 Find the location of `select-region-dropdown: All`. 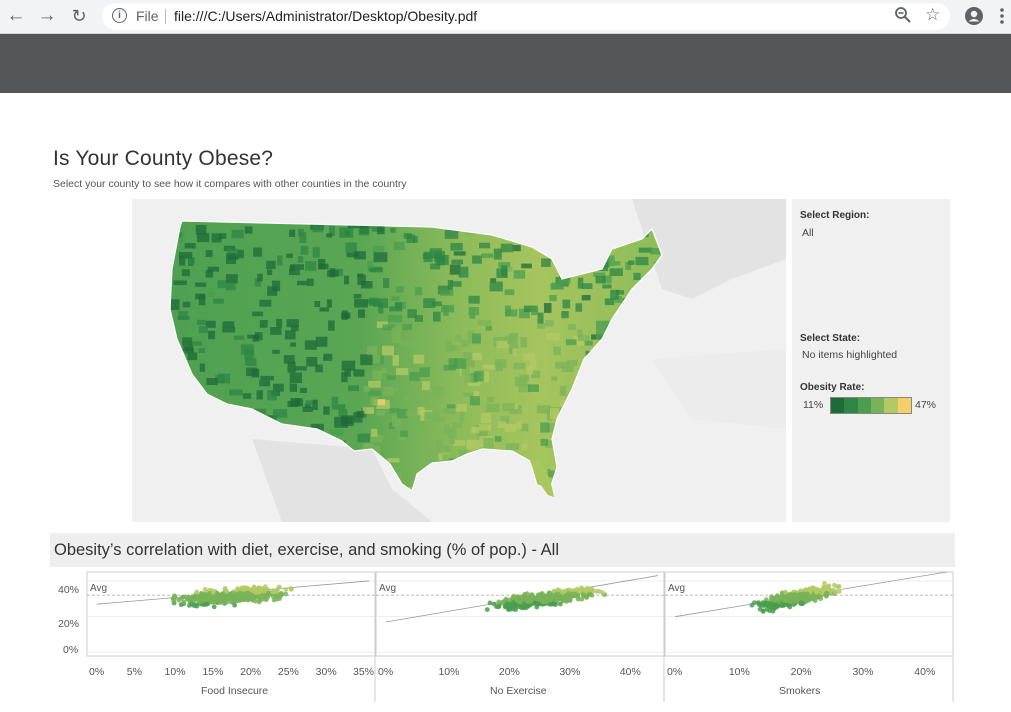

select-region-dropdown: All is located at coordinates (808, 233).